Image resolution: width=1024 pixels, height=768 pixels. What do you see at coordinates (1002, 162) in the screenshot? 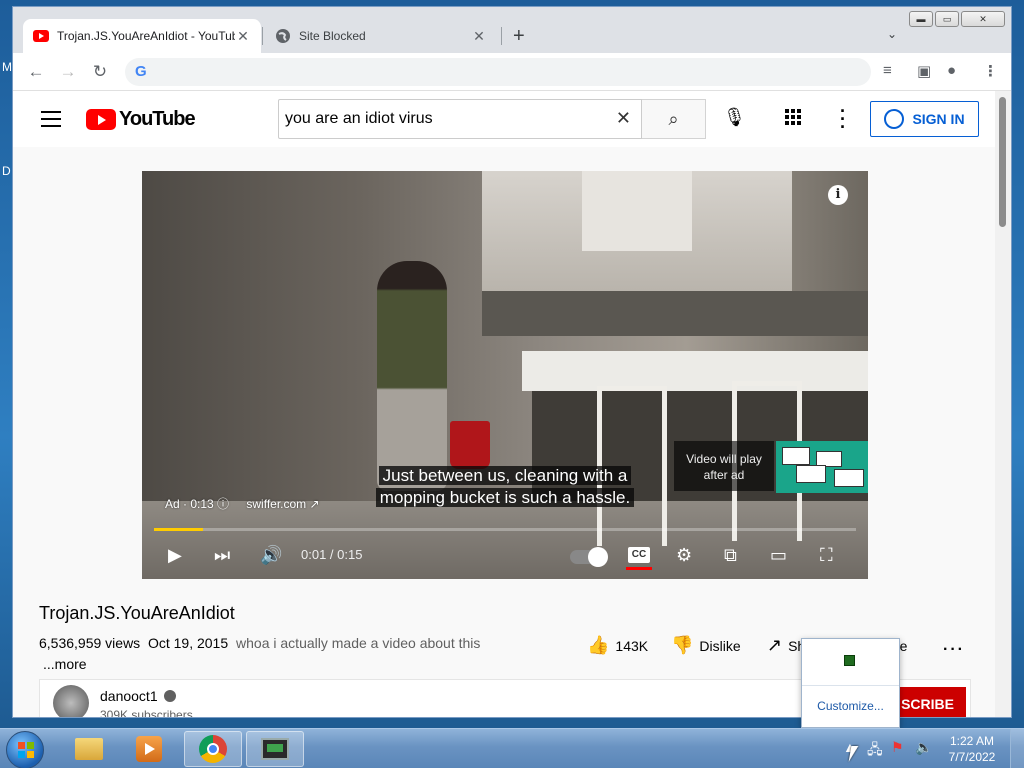
I see `scrollbar-thumb` at bounding box center [1002, 162].